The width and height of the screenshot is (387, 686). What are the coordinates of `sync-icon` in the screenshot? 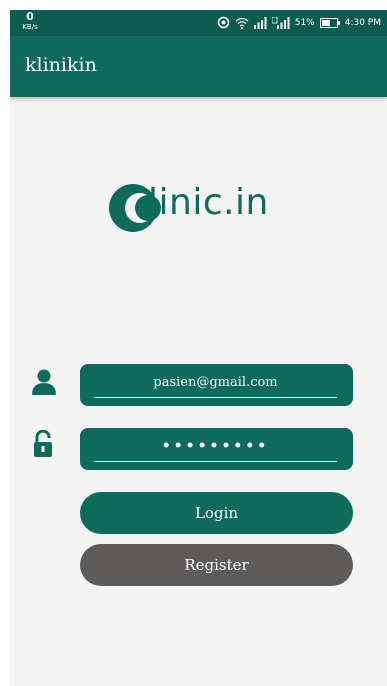 It's located at (223, 22).